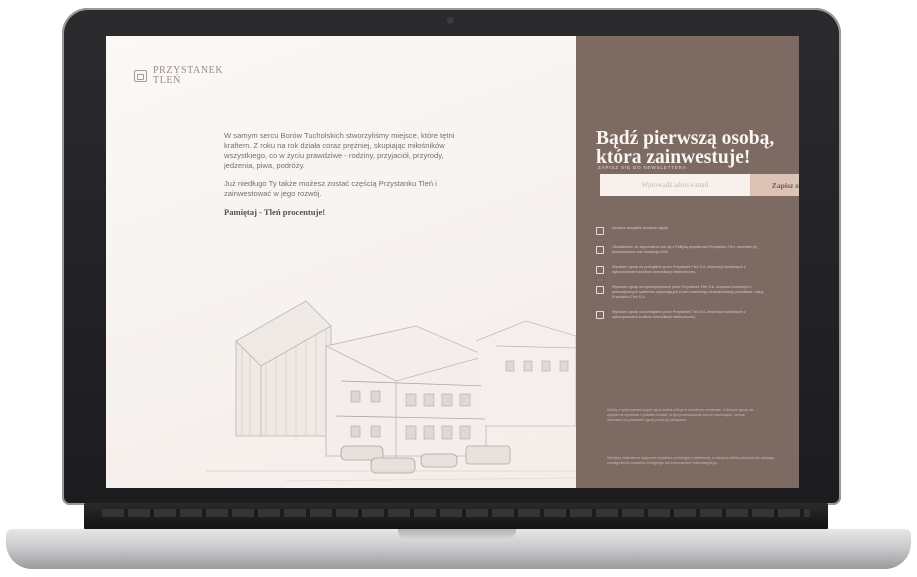 This screenshot has width=917, height=577. Describe the element at coordinates (188, 76) in the screenshot. I see `brand-name: PRZYSTANEK TLEŃ` at that location.